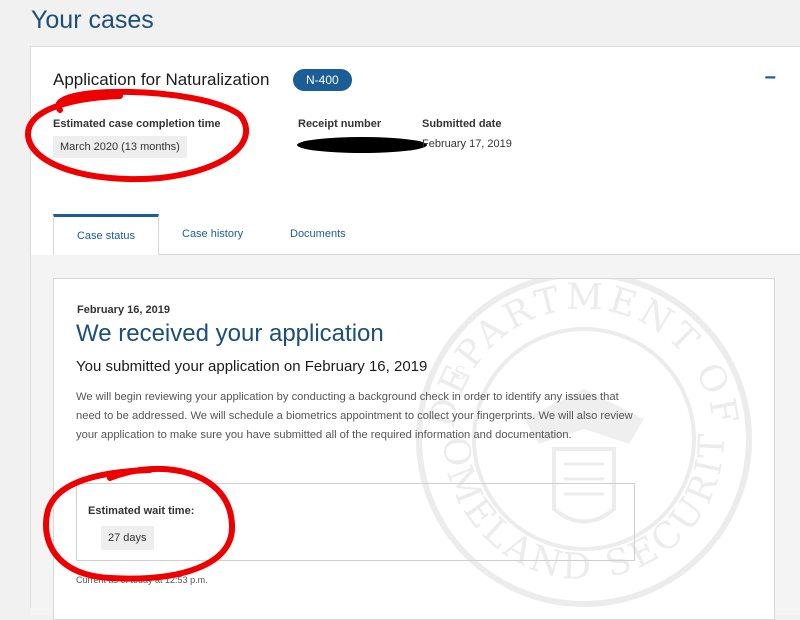  What do you see at coordinates (318, 234) in the screenshot?
I see `tab-documents: Documents` at bounding box center [318, 234].